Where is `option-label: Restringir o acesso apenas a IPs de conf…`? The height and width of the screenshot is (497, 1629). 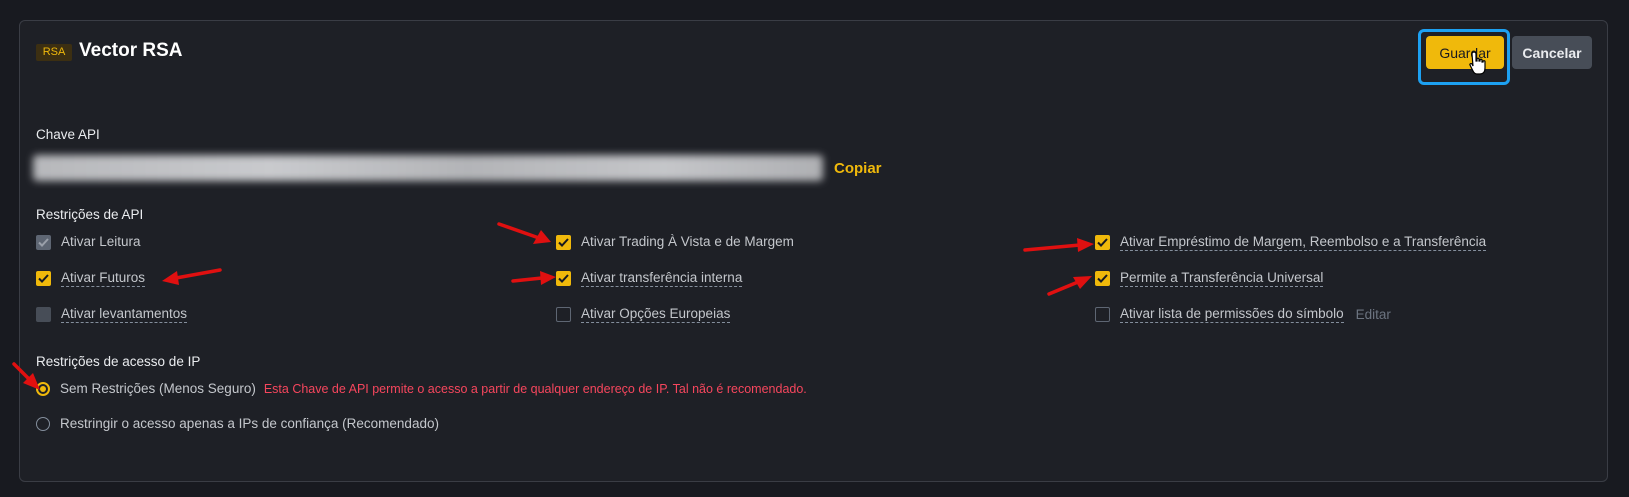 option-label: Restringir o acesso apenas a IPs de conf… is located at coordinates (249, 423).